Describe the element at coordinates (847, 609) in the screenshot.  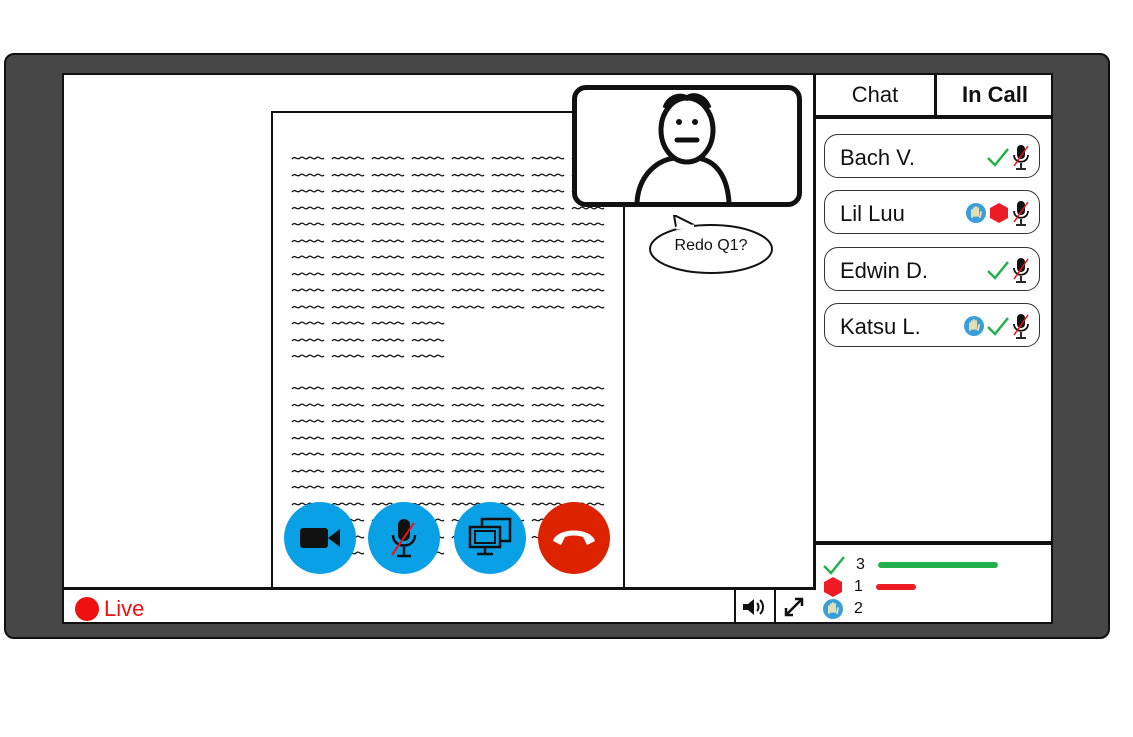
I see `summary-row-hand: 2` at that location.